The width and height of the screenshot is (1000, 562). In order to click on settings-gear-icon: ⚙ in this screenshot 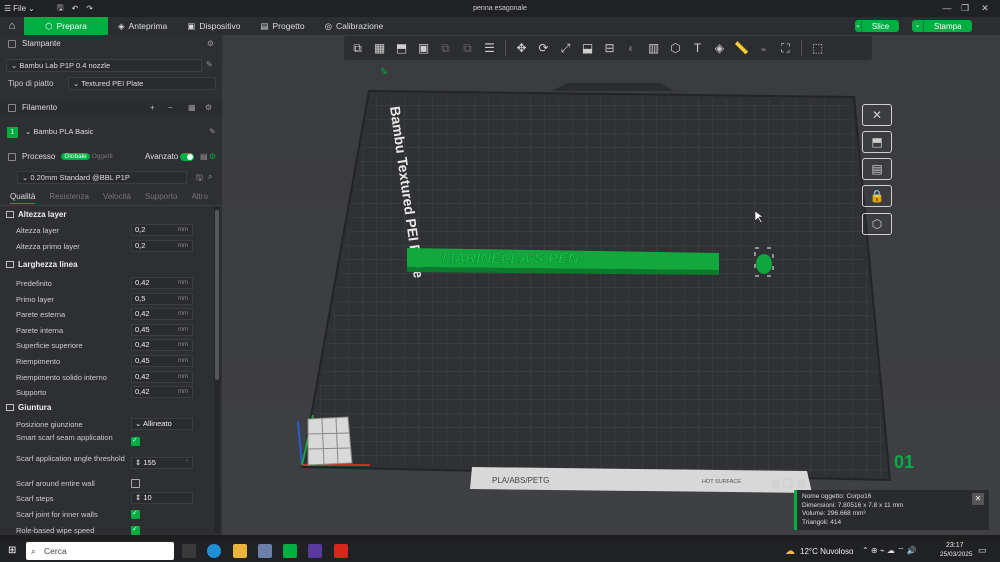, I will do `click(210, 43)`.